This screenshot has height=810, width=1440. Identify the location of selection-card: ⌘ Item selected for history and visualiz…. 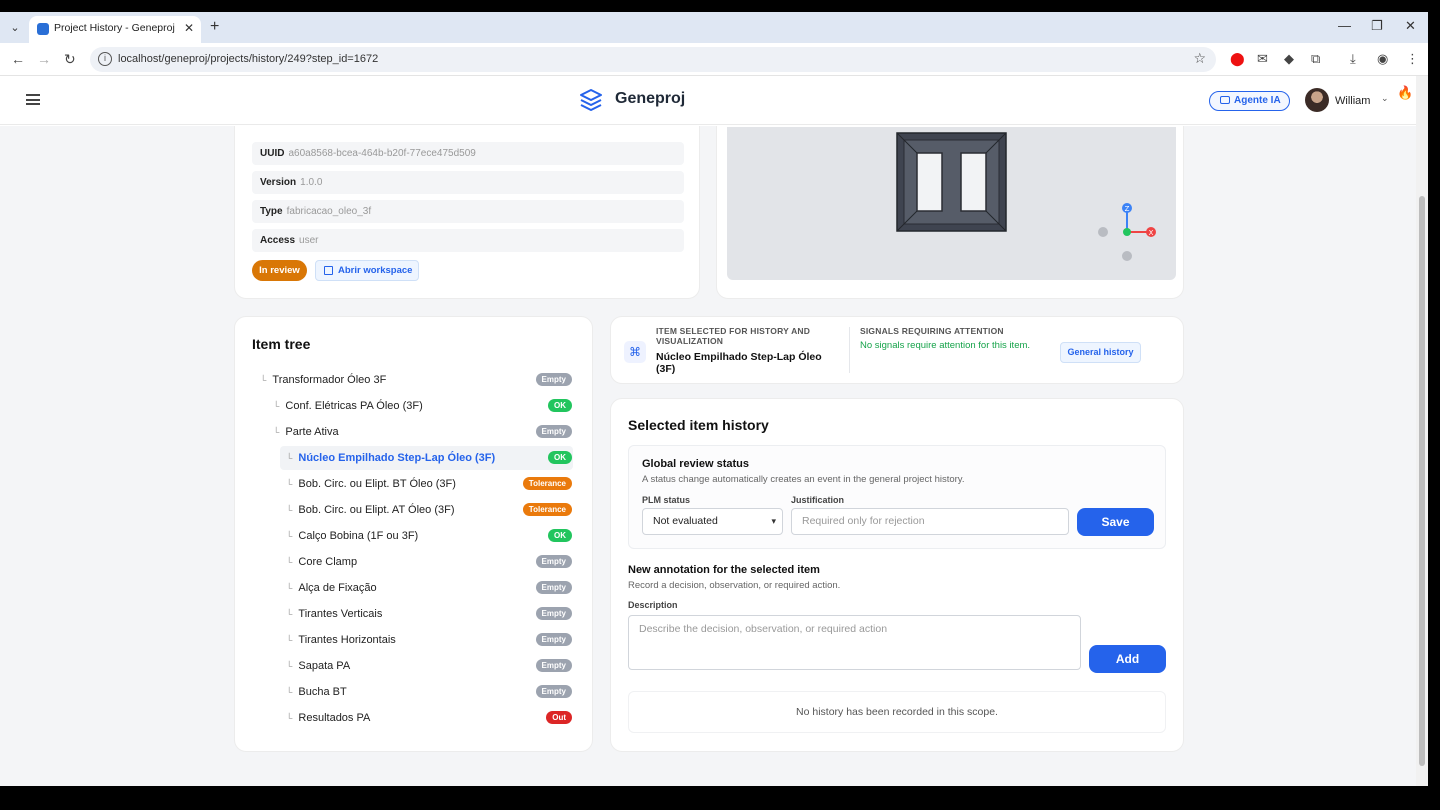
(897, 350).